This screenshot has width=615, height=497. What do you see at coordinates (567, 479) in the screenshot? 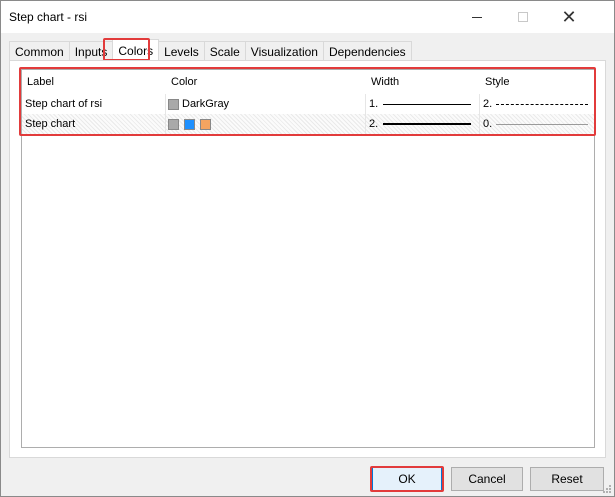
I see `reset-button: Reset` at bounding box center [567, 479].